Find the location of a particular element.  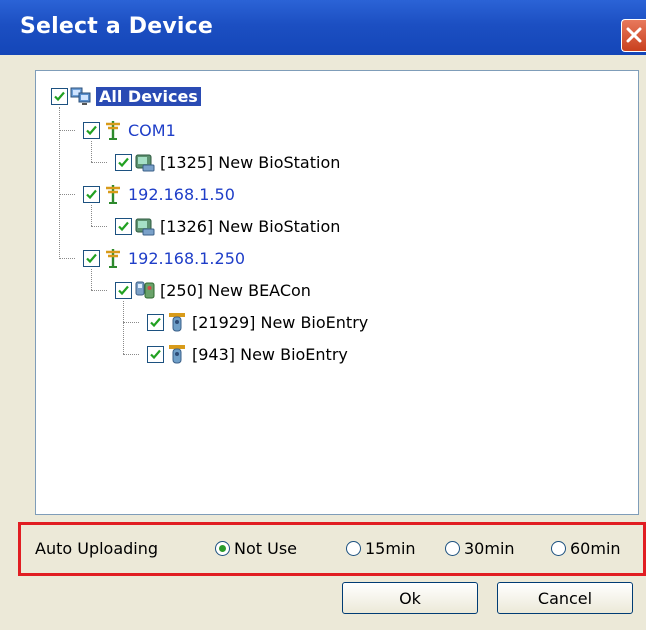

tree-item-com1: COM1 is located at coordinates (129, 130).